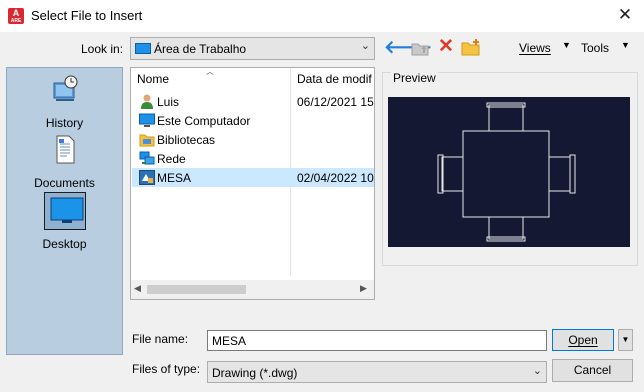 Image resolution: width=644 pixels, height=392 pixels. Describe the element at coordinates (64, 123) in the screenshot. I see `place-label: History` at that location.